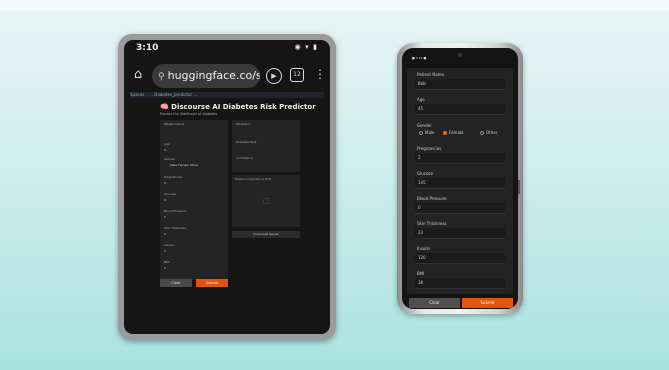  I want to click on phone-status-bar: ■ 3:10 ■, so click(419, 58).